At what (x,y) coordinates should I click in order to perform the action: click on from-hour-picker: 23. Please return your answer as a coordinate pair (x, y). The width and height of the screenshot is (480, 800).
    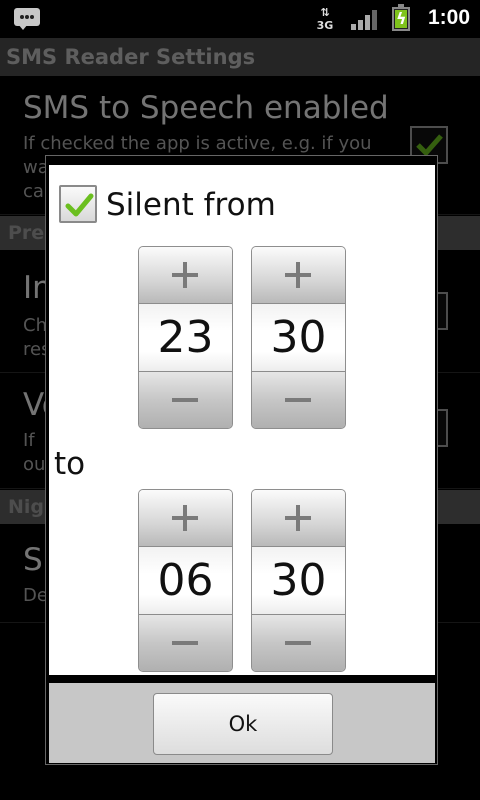
    Looking at the image, I should click on (185, 337).